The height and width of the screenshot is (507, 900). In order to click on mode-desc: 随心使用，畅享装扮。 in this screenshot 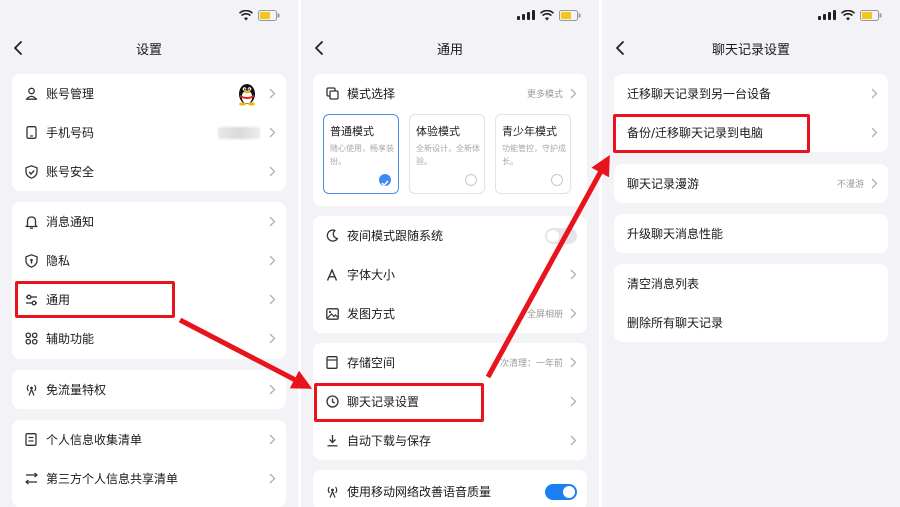, I will do `click(362, 155)`.